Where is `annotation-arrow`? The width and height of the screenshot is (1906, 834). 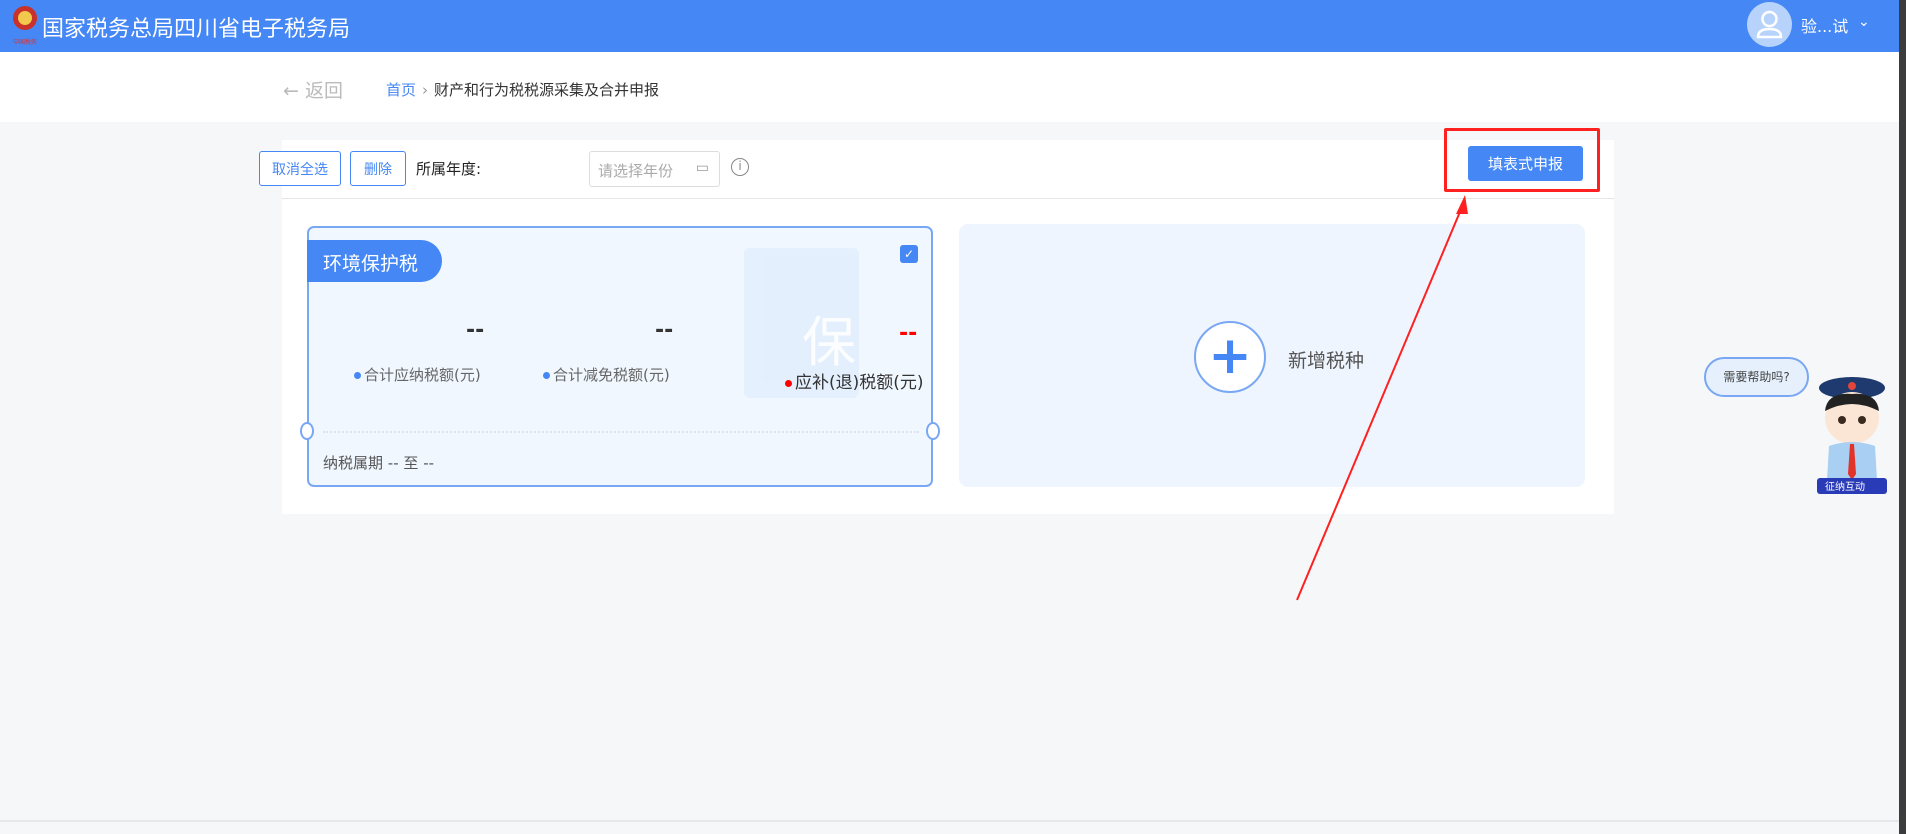 annotation-arrow is located at coordinates (1382, 398).